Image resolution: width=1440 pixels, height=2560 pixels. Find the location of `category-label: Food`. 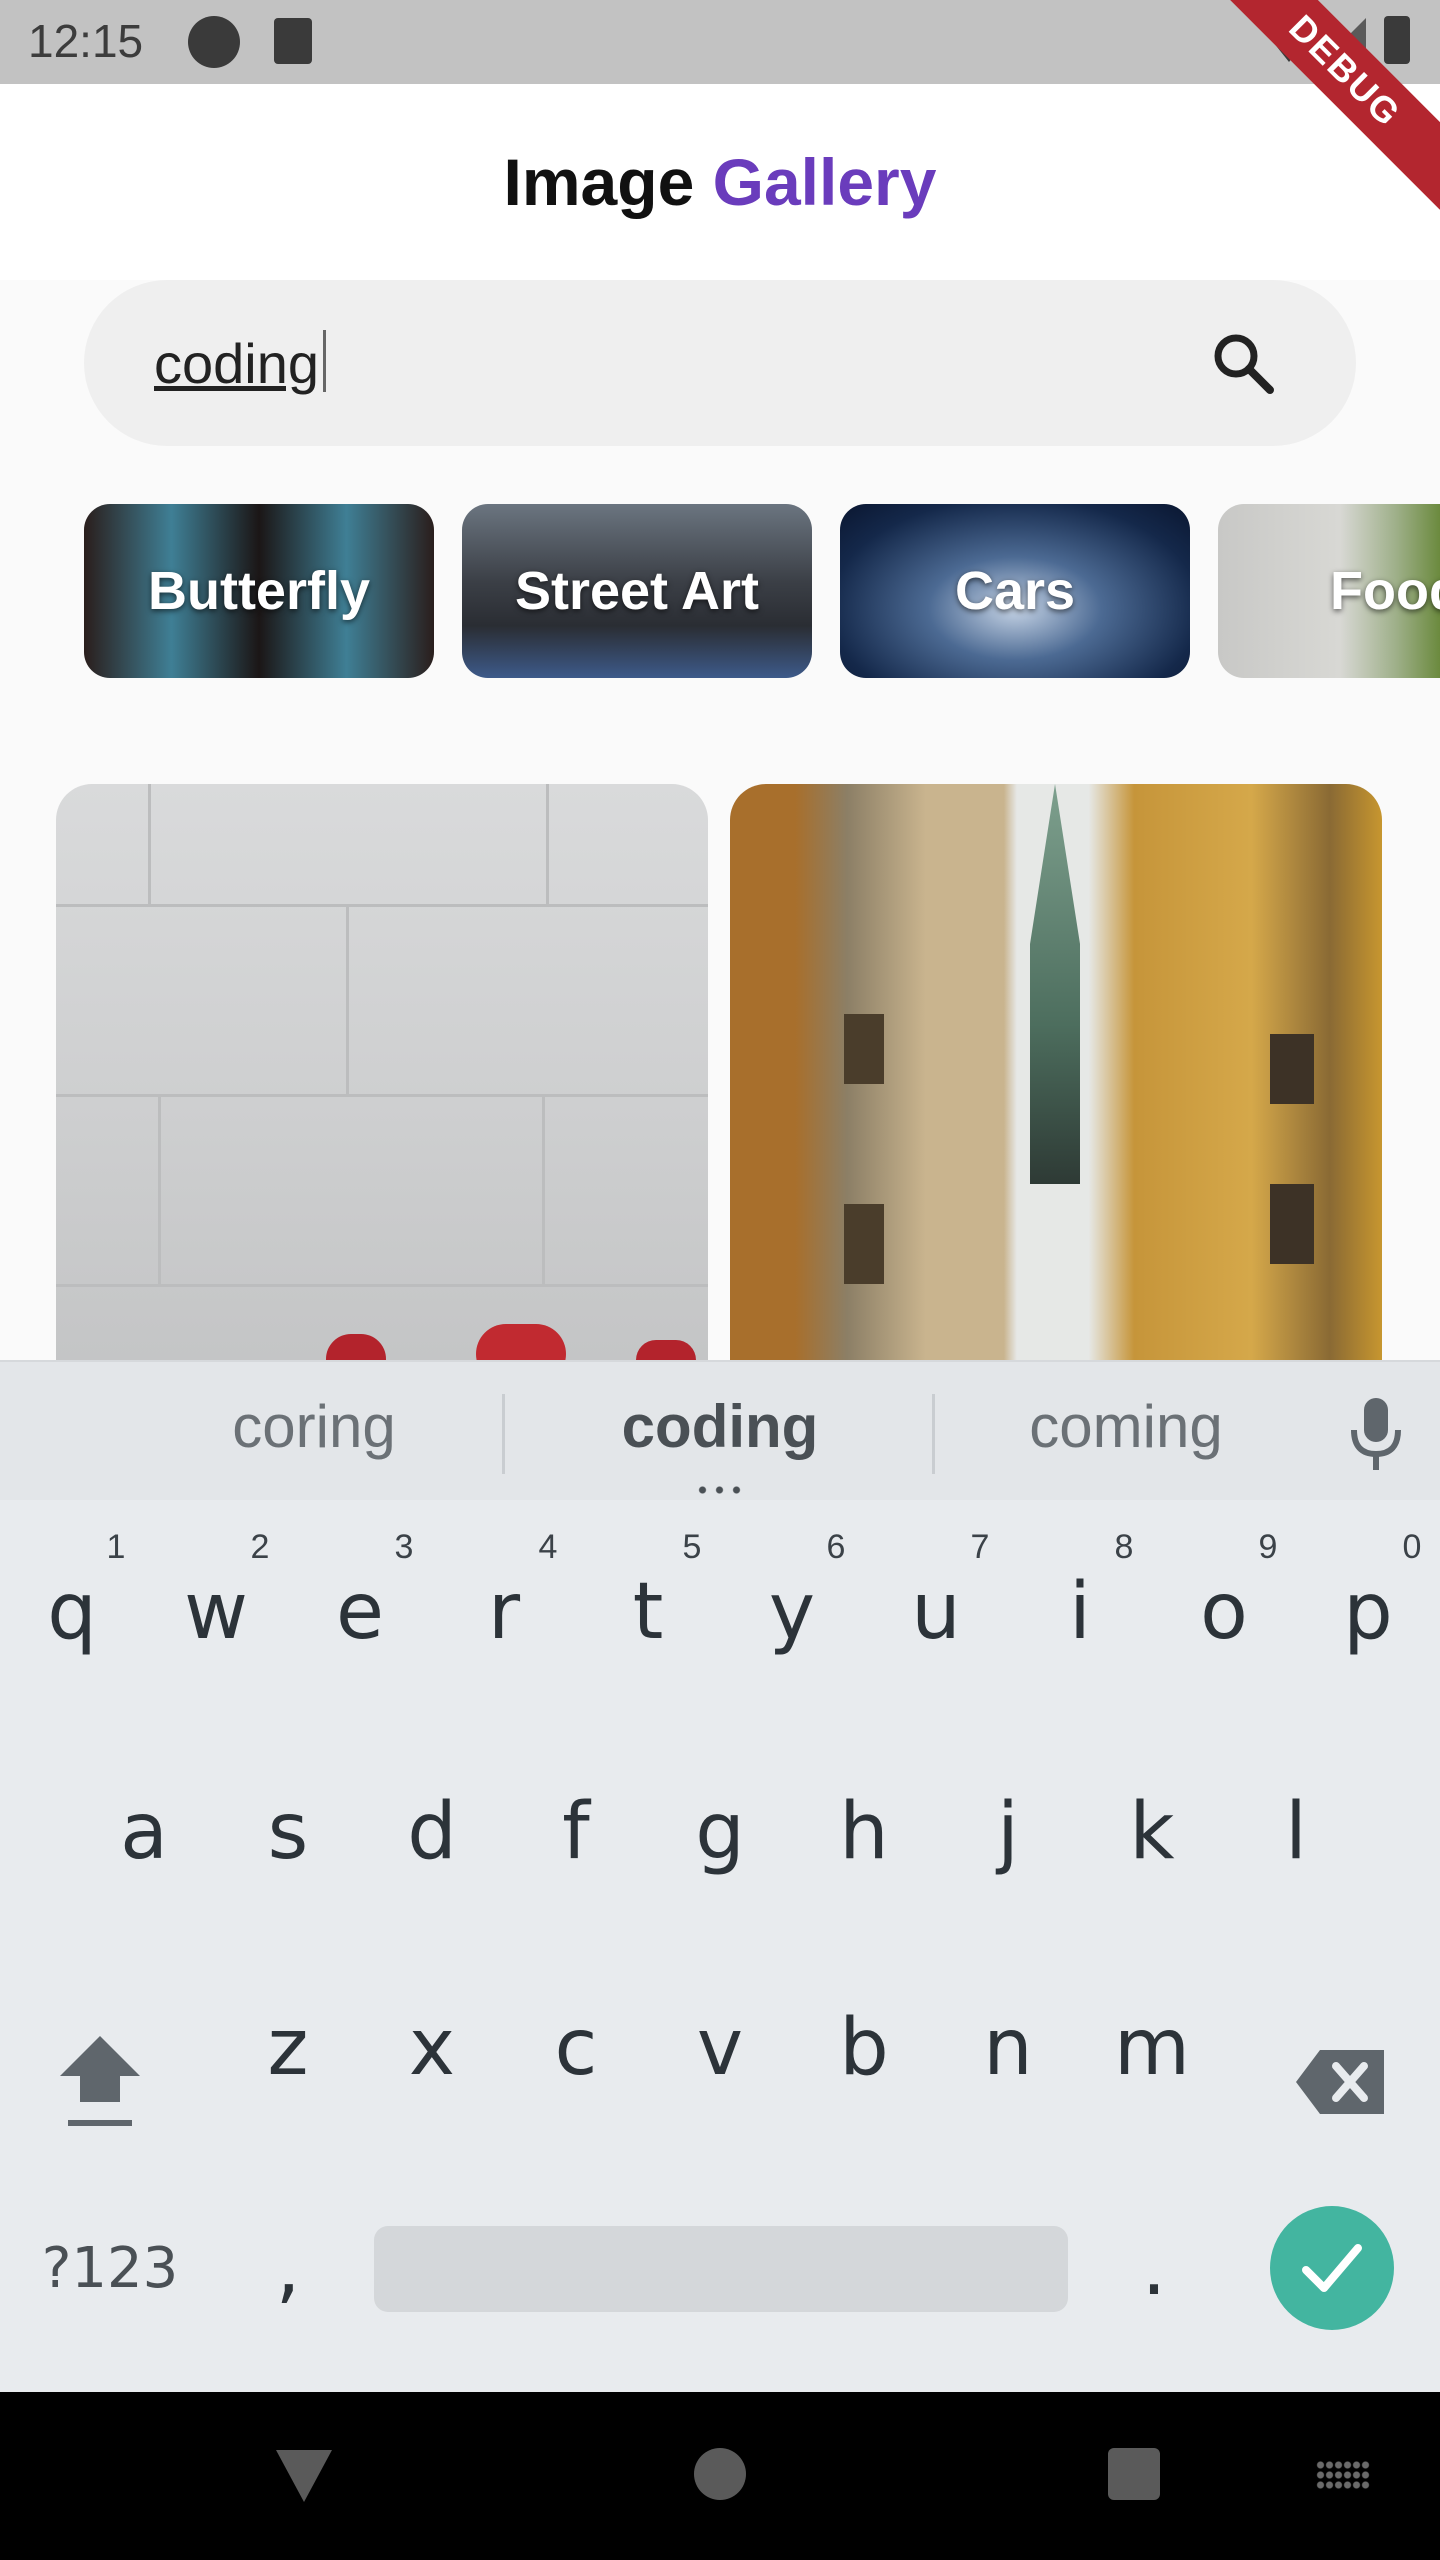

category-label: Food is located at coordinates (1385, 591).